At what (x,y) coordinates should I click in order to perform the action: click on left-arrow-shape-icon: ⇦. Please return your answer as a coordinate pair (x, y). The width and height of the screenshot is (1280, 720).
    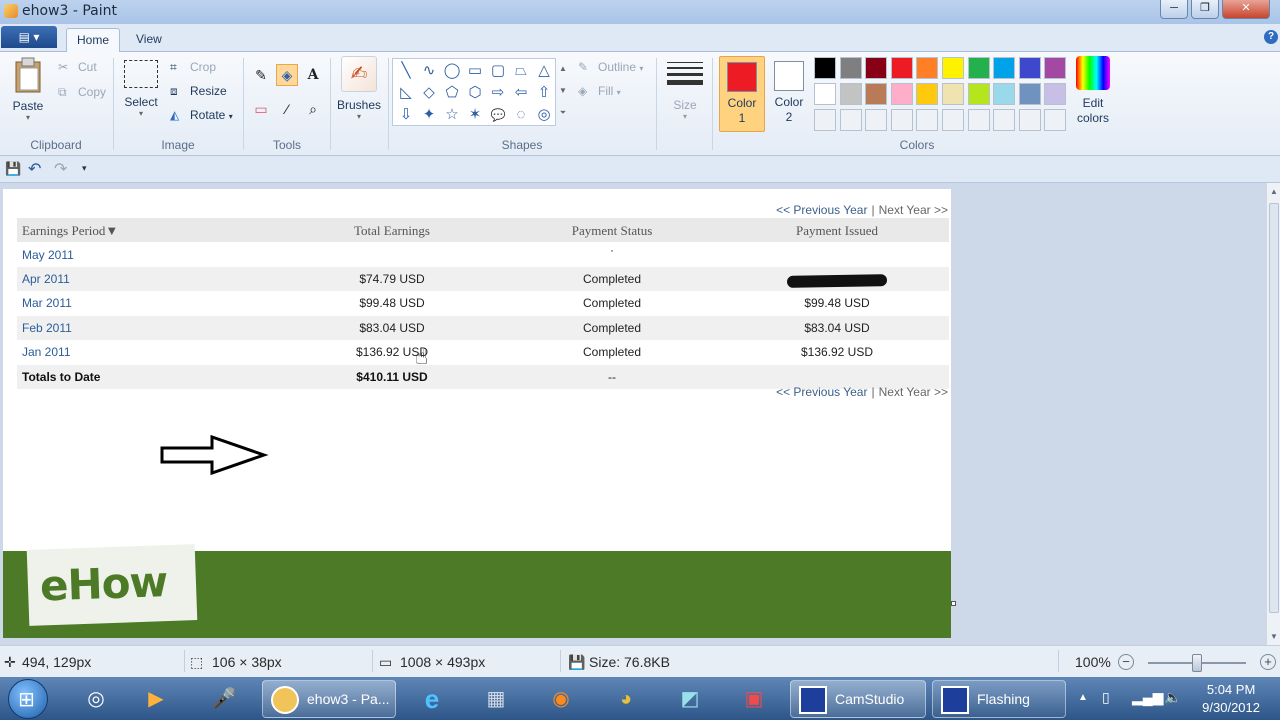
    Looking at the image, I should click on (521, 93).